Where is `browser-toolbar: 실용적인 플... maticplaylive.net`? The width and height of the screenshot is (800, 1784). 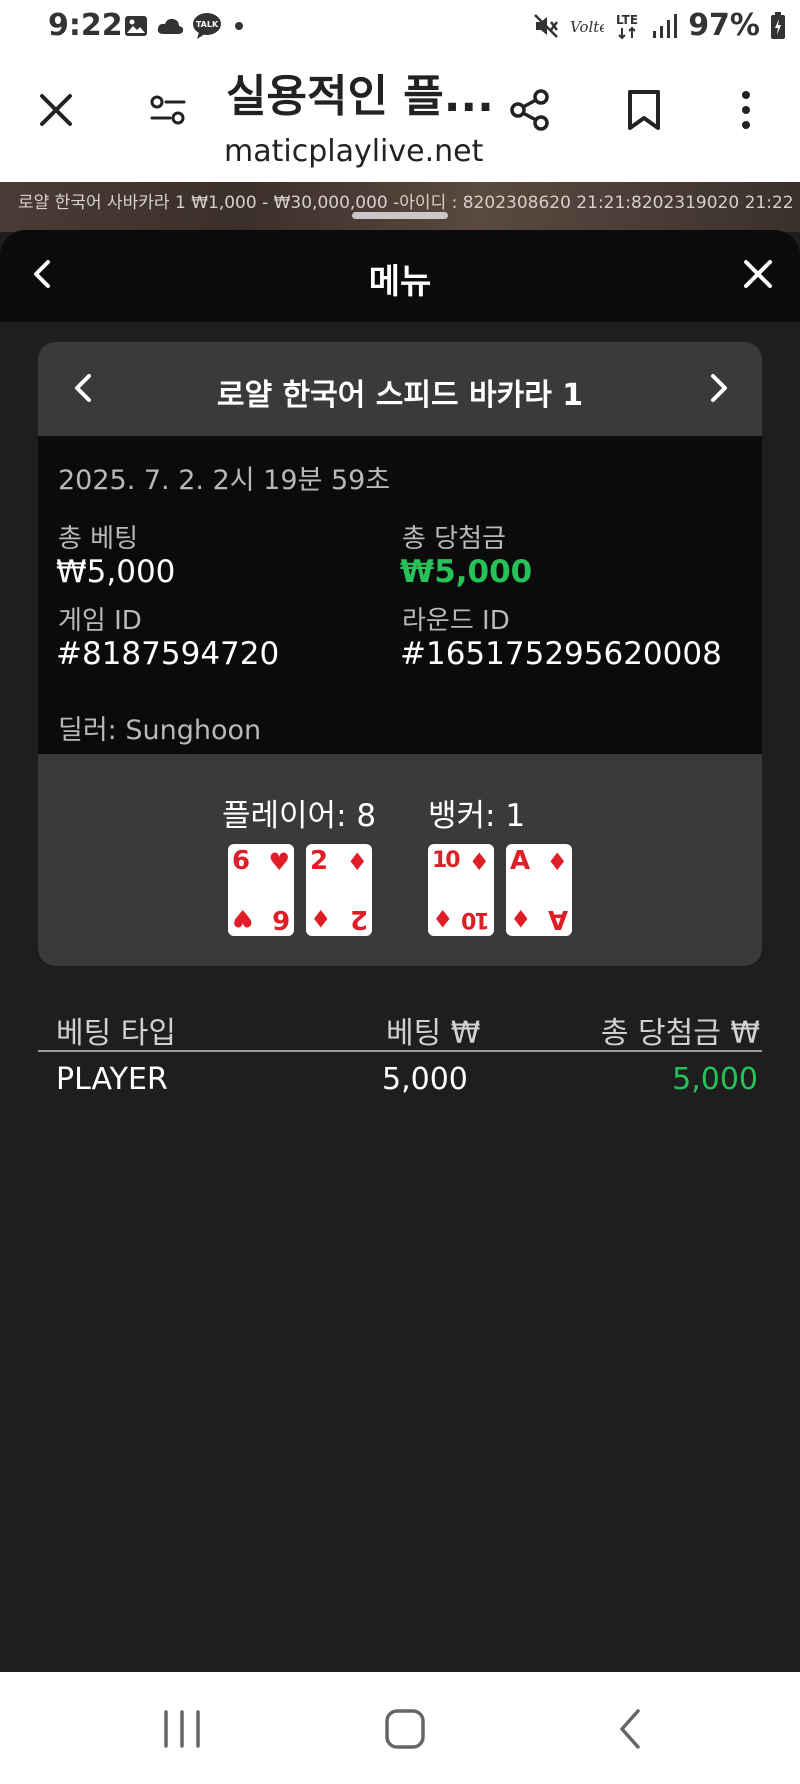 browser-toolbar: 실용적인 플... maticplaylive.net is located at coordinates (400, 117).